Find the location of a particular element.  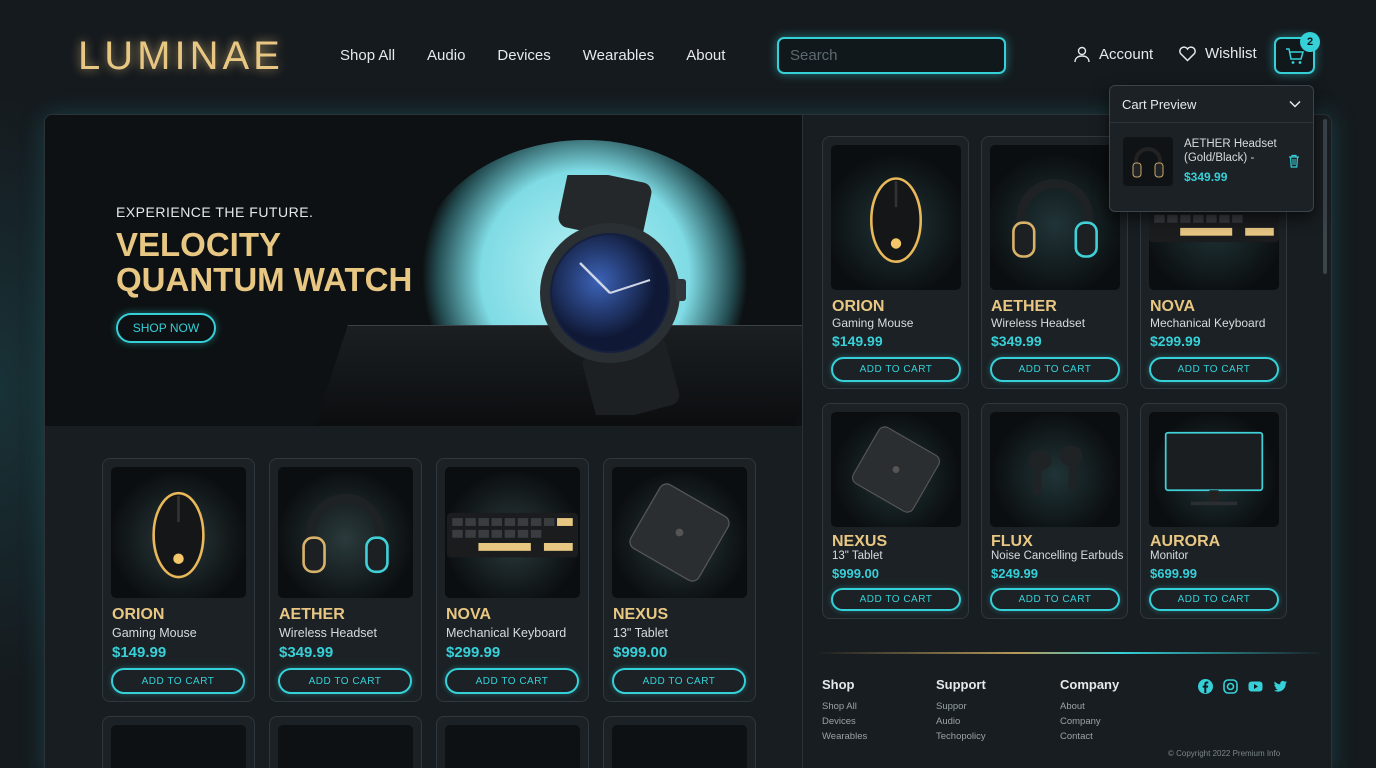

footer-link: About is located at coordinates (1089, 706).